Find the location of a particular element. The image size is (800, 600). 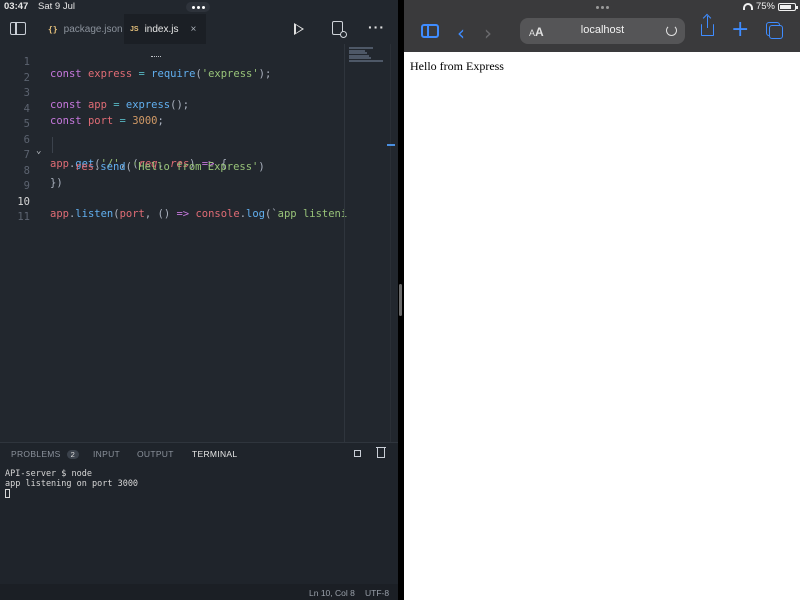

ios-status-bar: 03:47 Sat 9 Jul is located at coordinates (199, 7).